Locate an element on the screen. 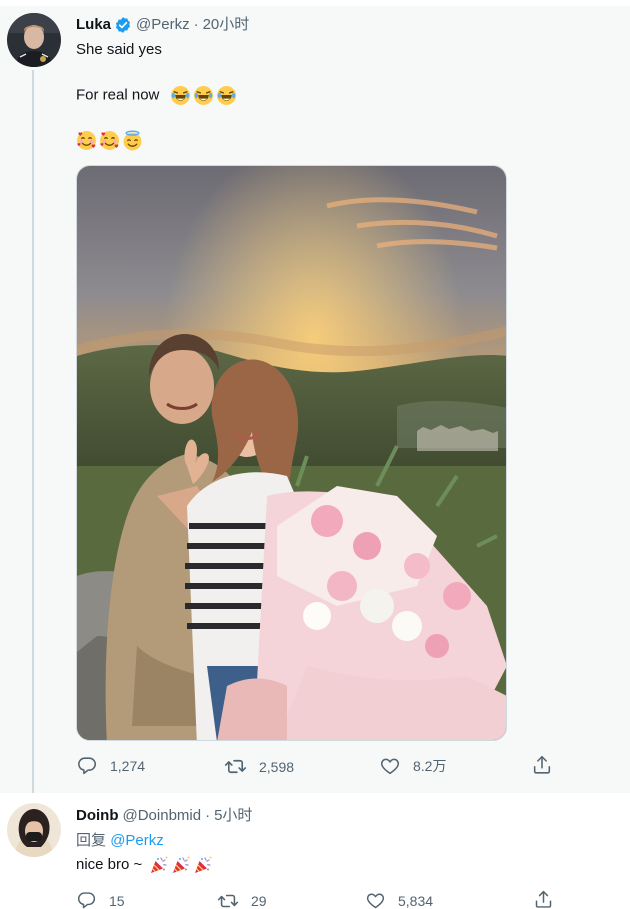 The height and width of the screenshot is (909, 630). retweet-action: 2,598 is located at coordinates (259, 766).